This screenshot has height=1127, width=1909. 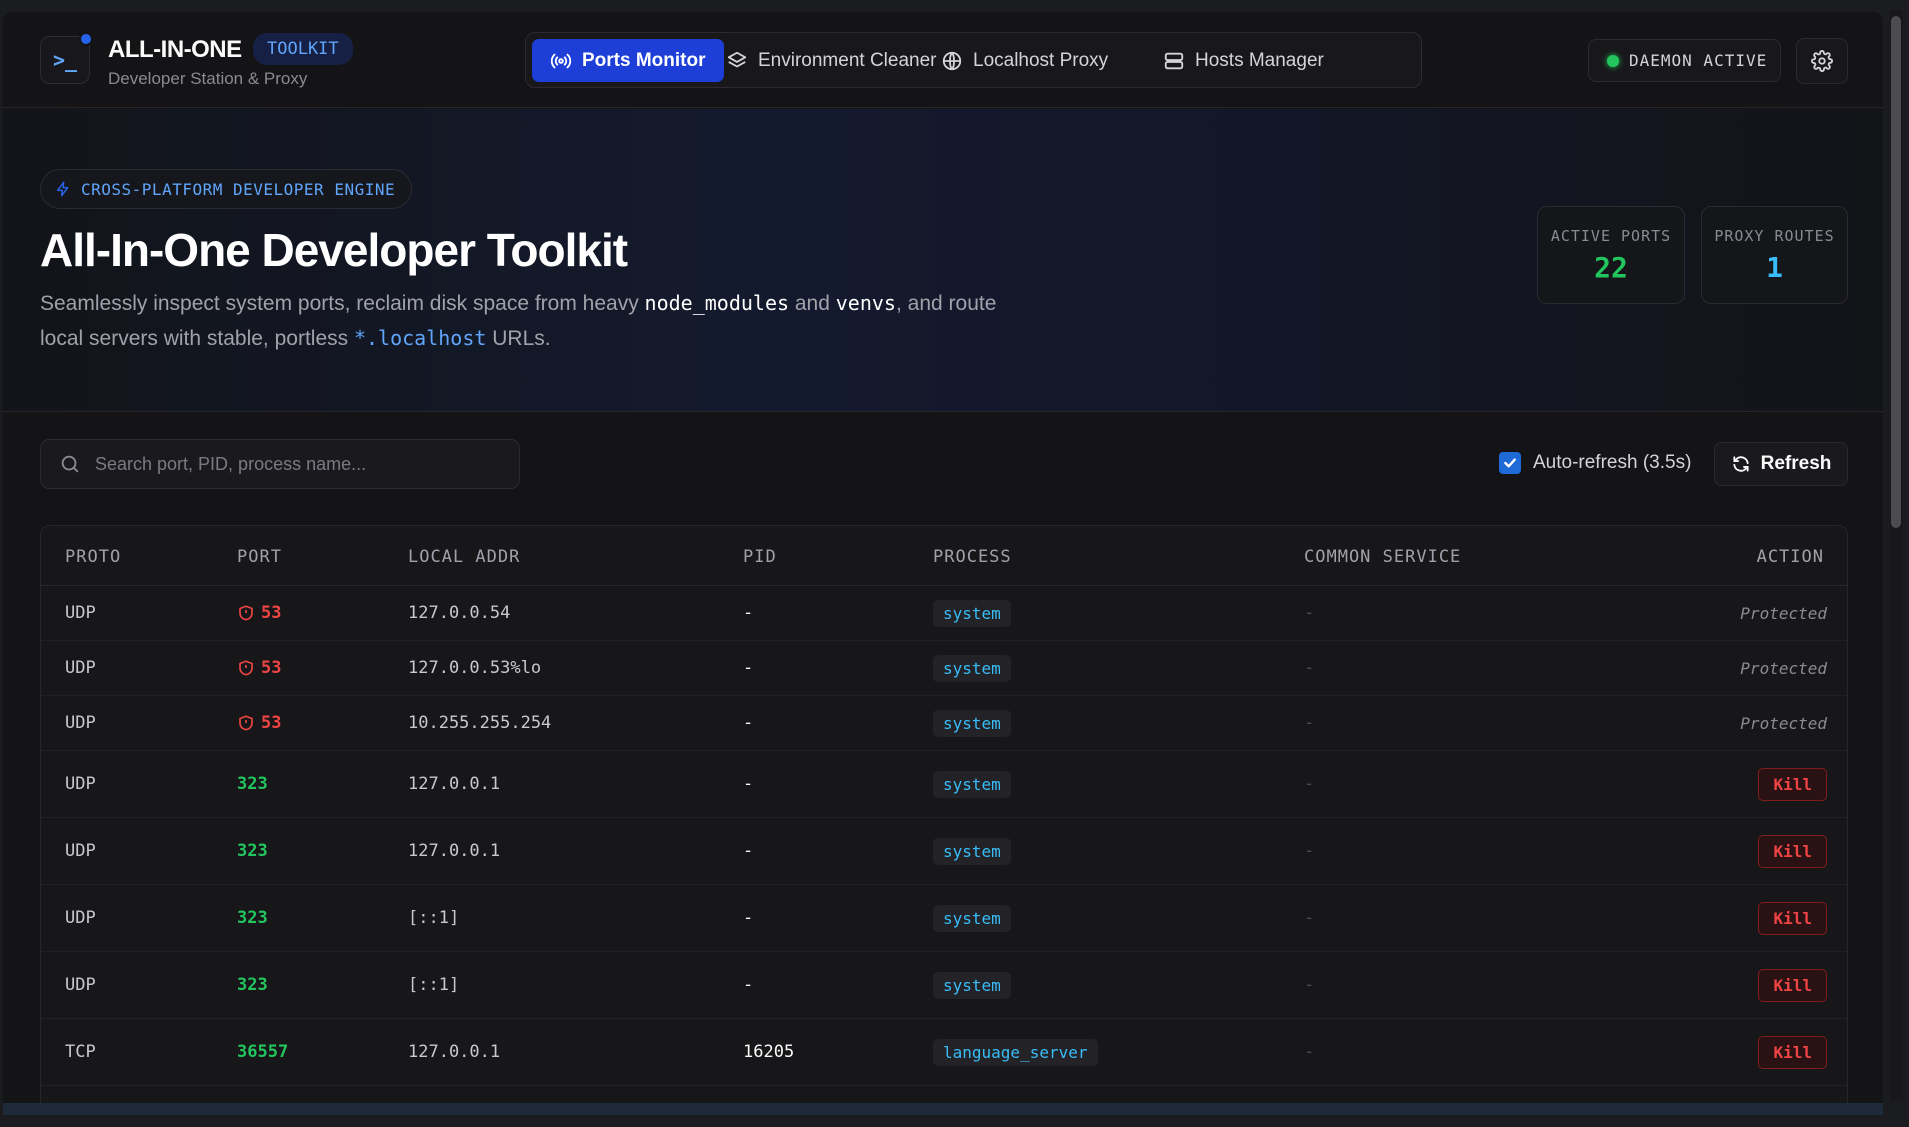 What do you see at coordinates (1259, 60) in the screenshot?
I see `tab-label: Hosts Manager` at bounding box center [1259, 60].